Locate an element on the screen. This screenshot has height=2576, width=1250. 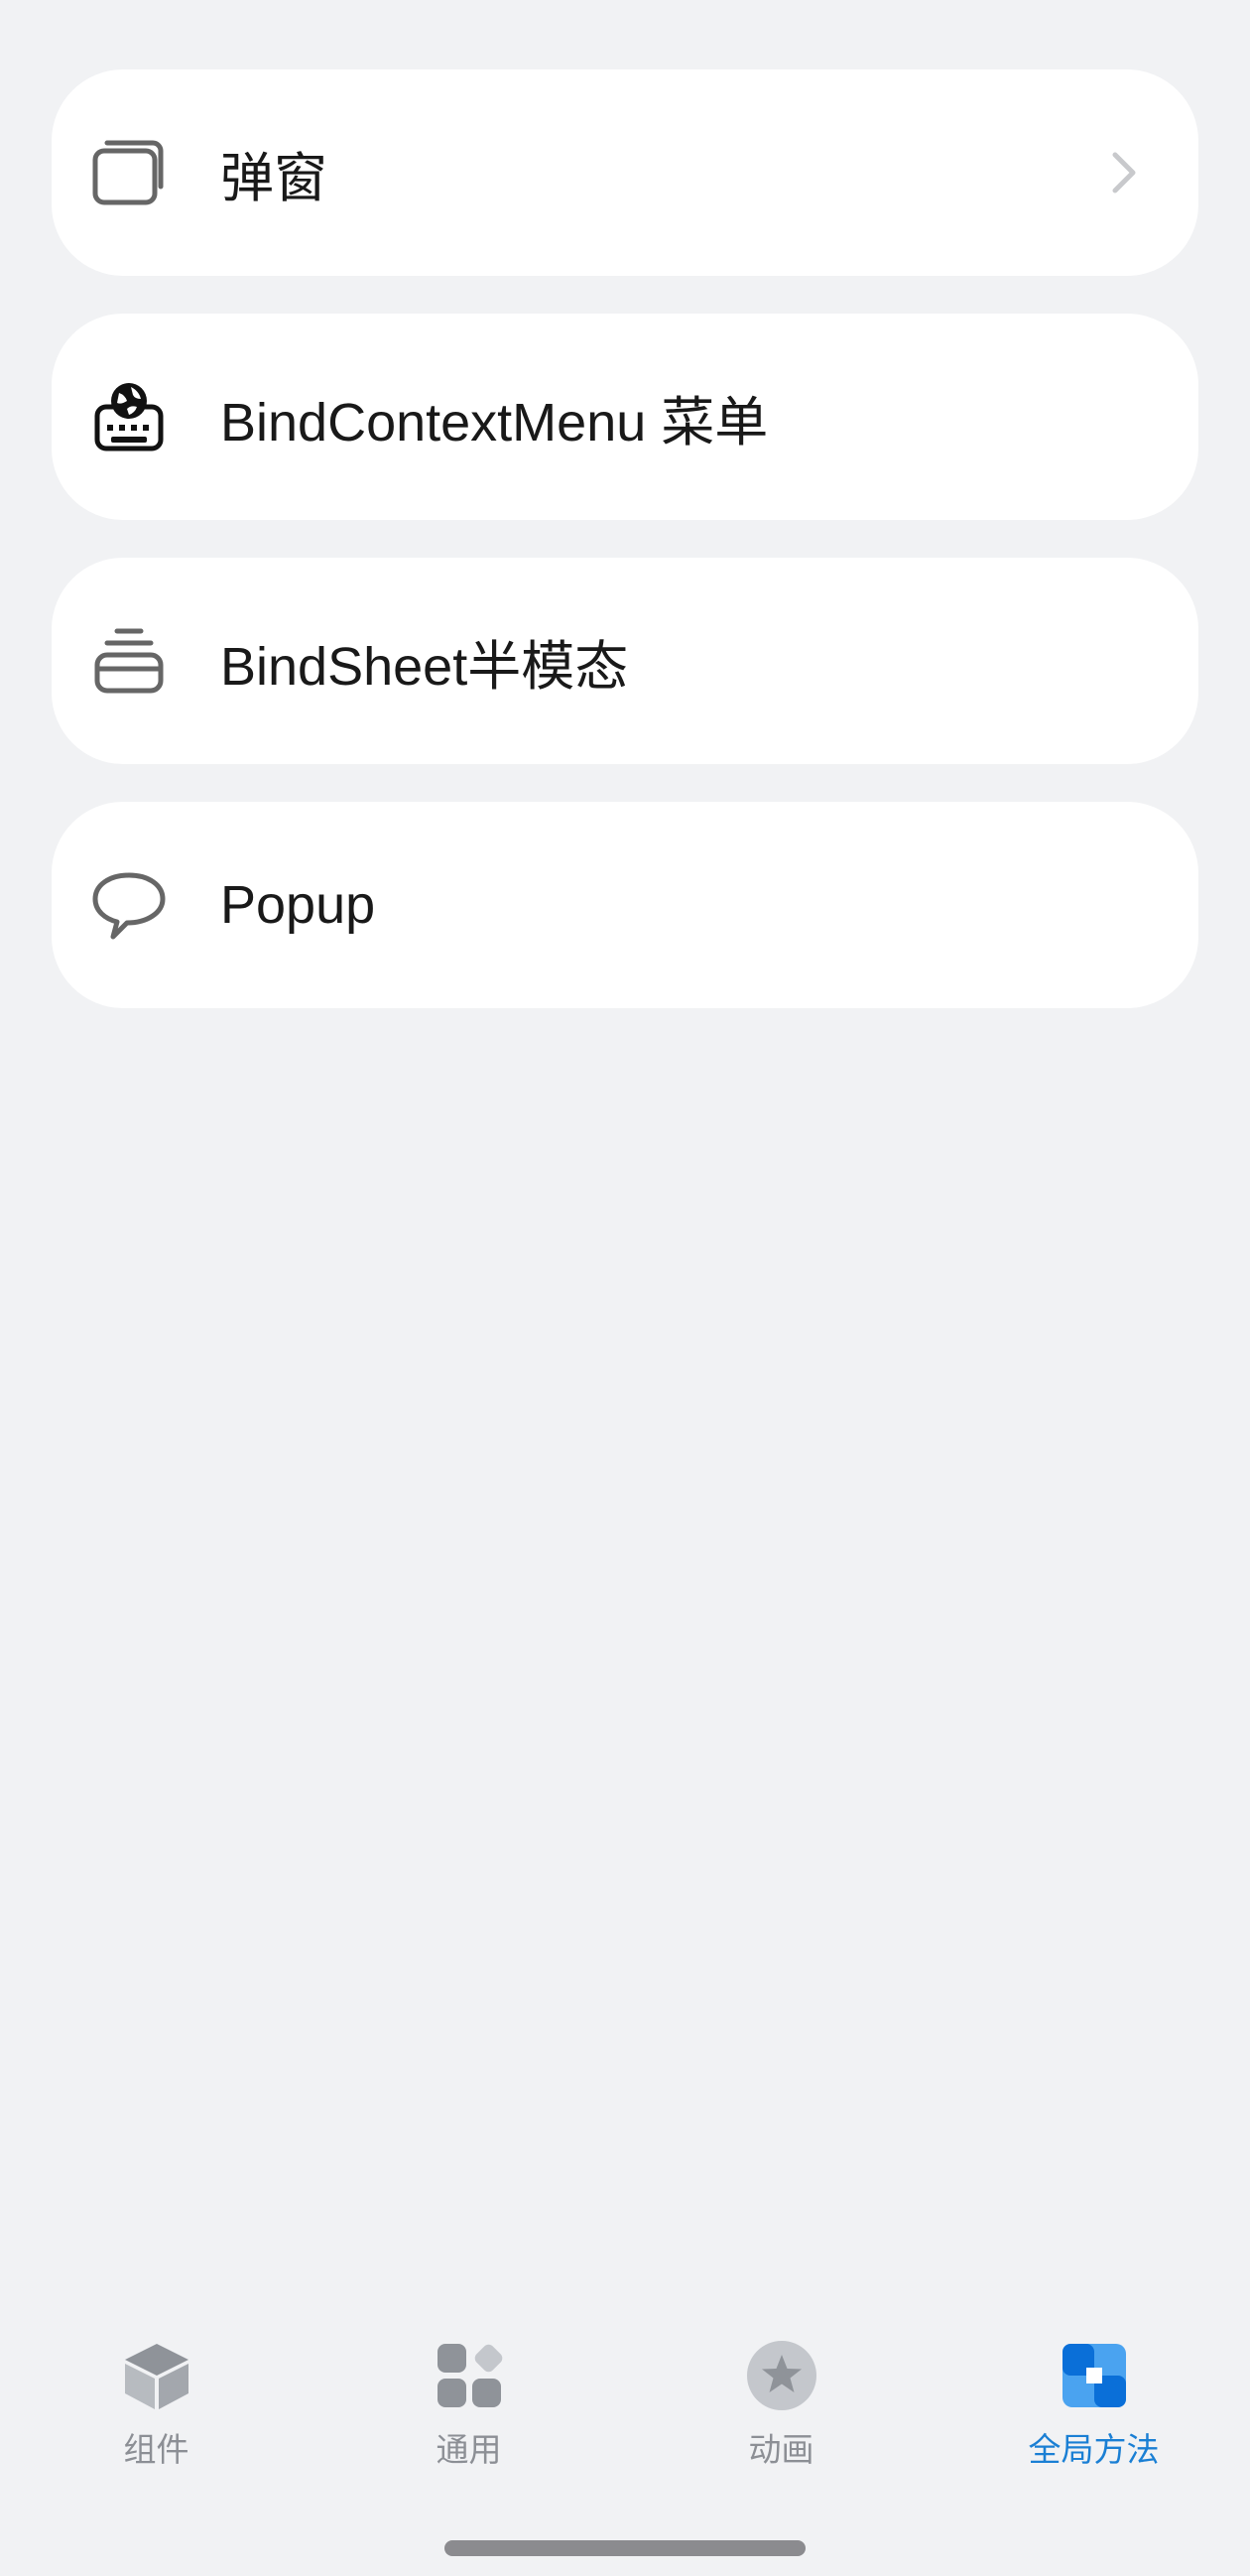
tab-label: 全局方法 is located at coordinates (1094, 2450).